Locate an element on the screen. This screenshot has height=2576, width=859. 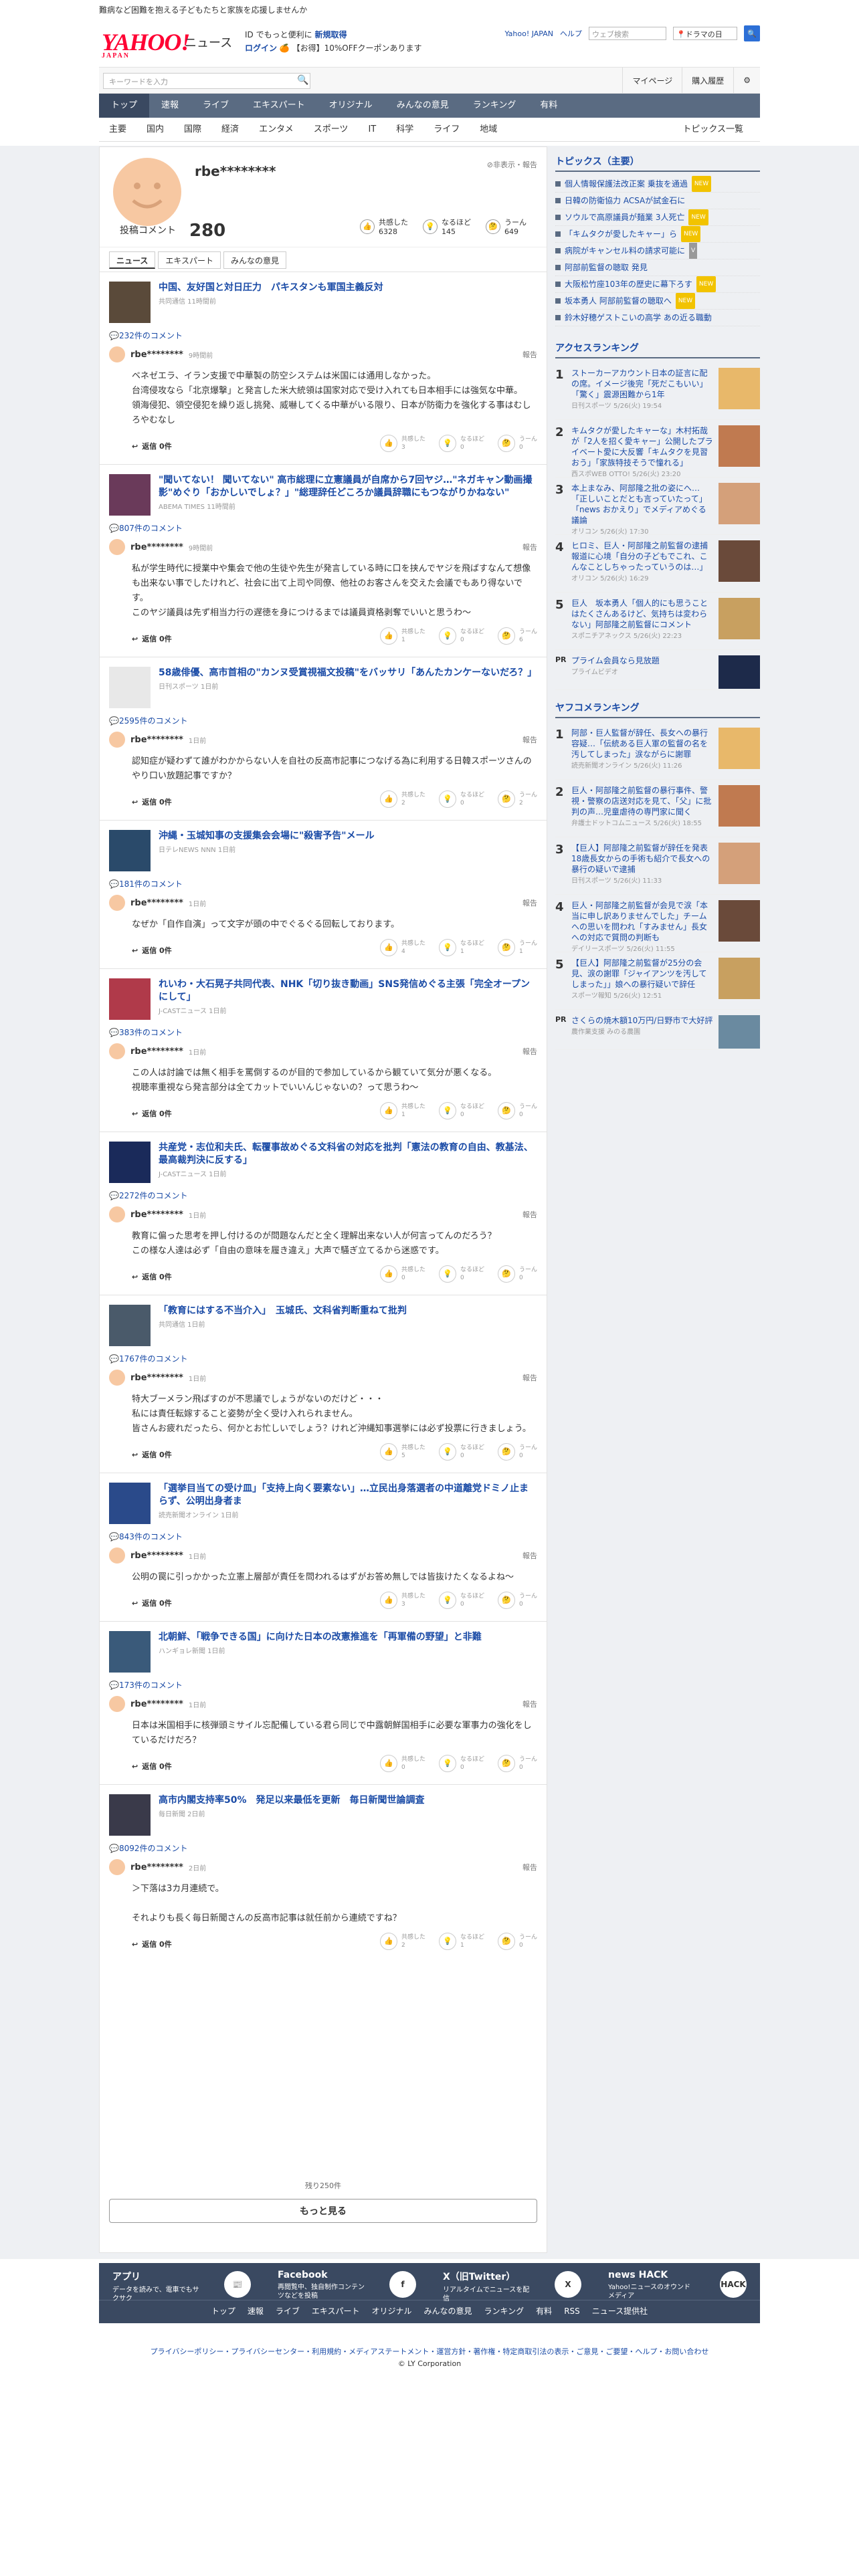
comment-count-link: 💬843件のコメント is located at coordinates (323, 1536).